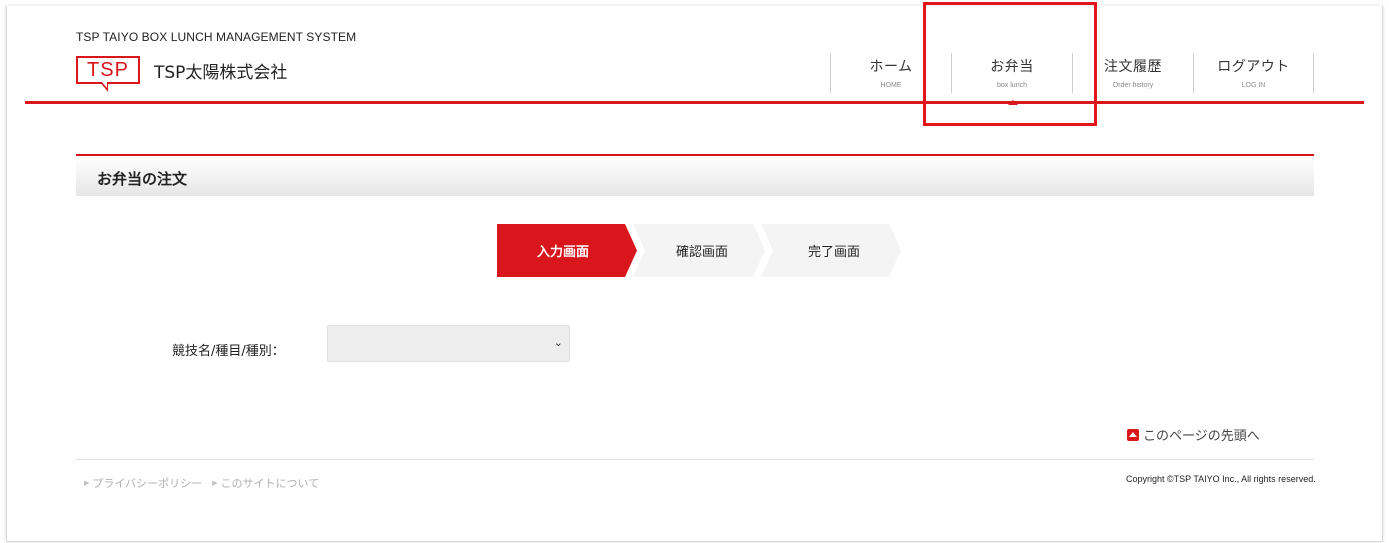 The height and width of the screenshot is (543, 1389). I want to click on back-to-top-link: このページの先頭へ, so click(1193, 434).